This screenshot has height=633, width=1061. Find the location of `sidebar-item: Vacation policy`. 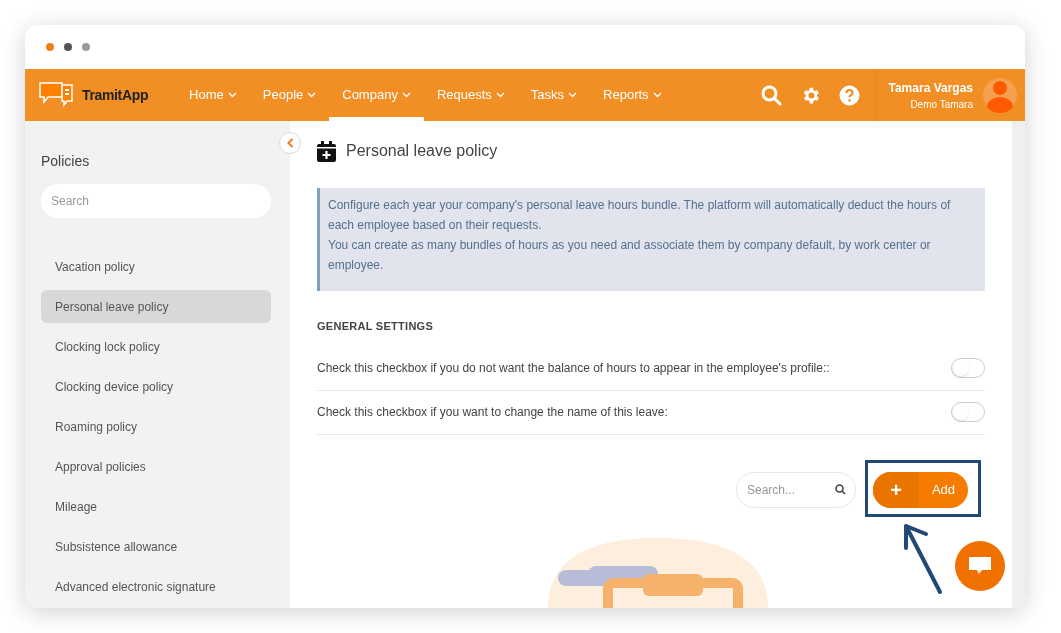

sidebar-item: Vacation policy is located at coordinates (156, 266).